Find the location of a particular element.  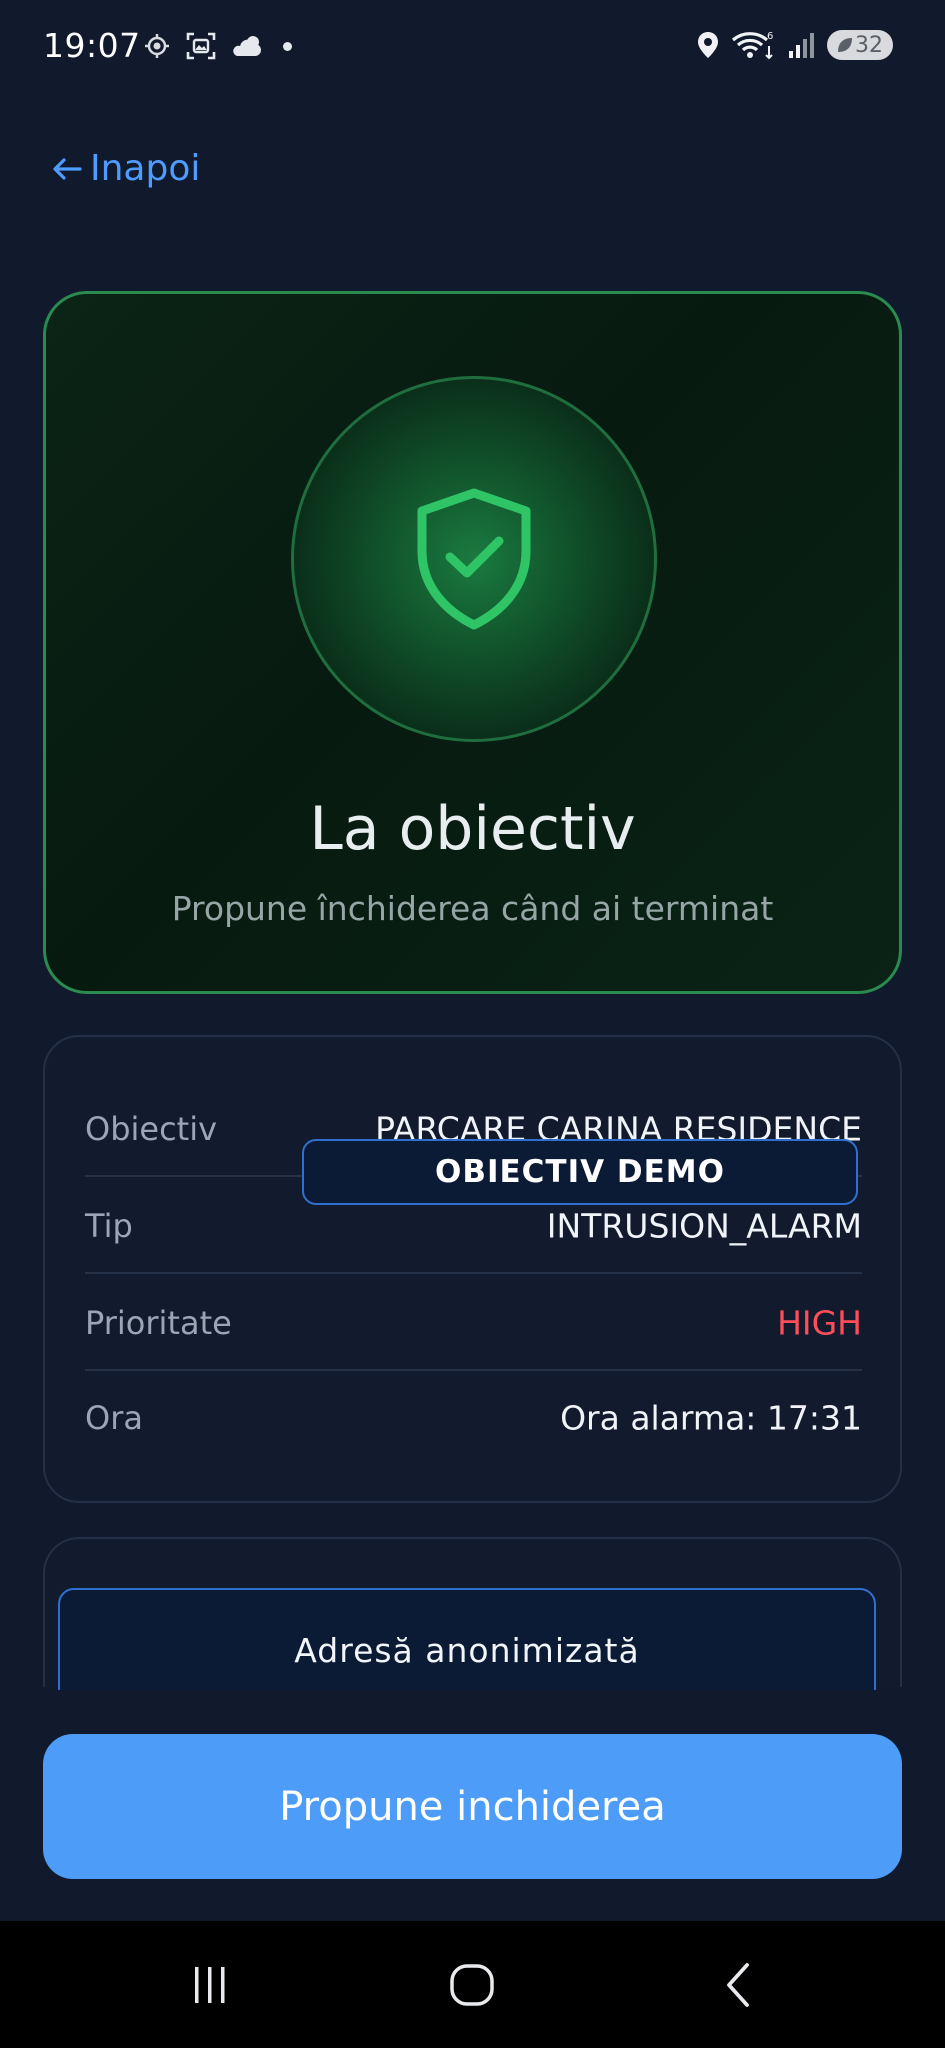

status-time: 19:07 is located at coordinates (92, 45).